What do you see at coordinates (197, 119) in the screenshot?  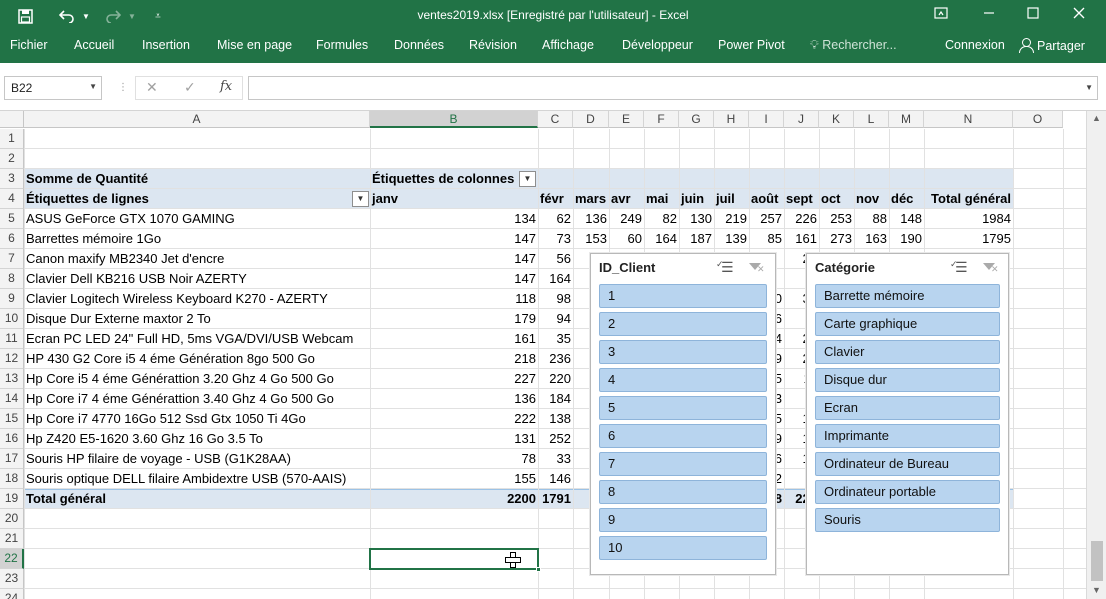 I see `column-header-a: A` at bounding box center [197, 119].